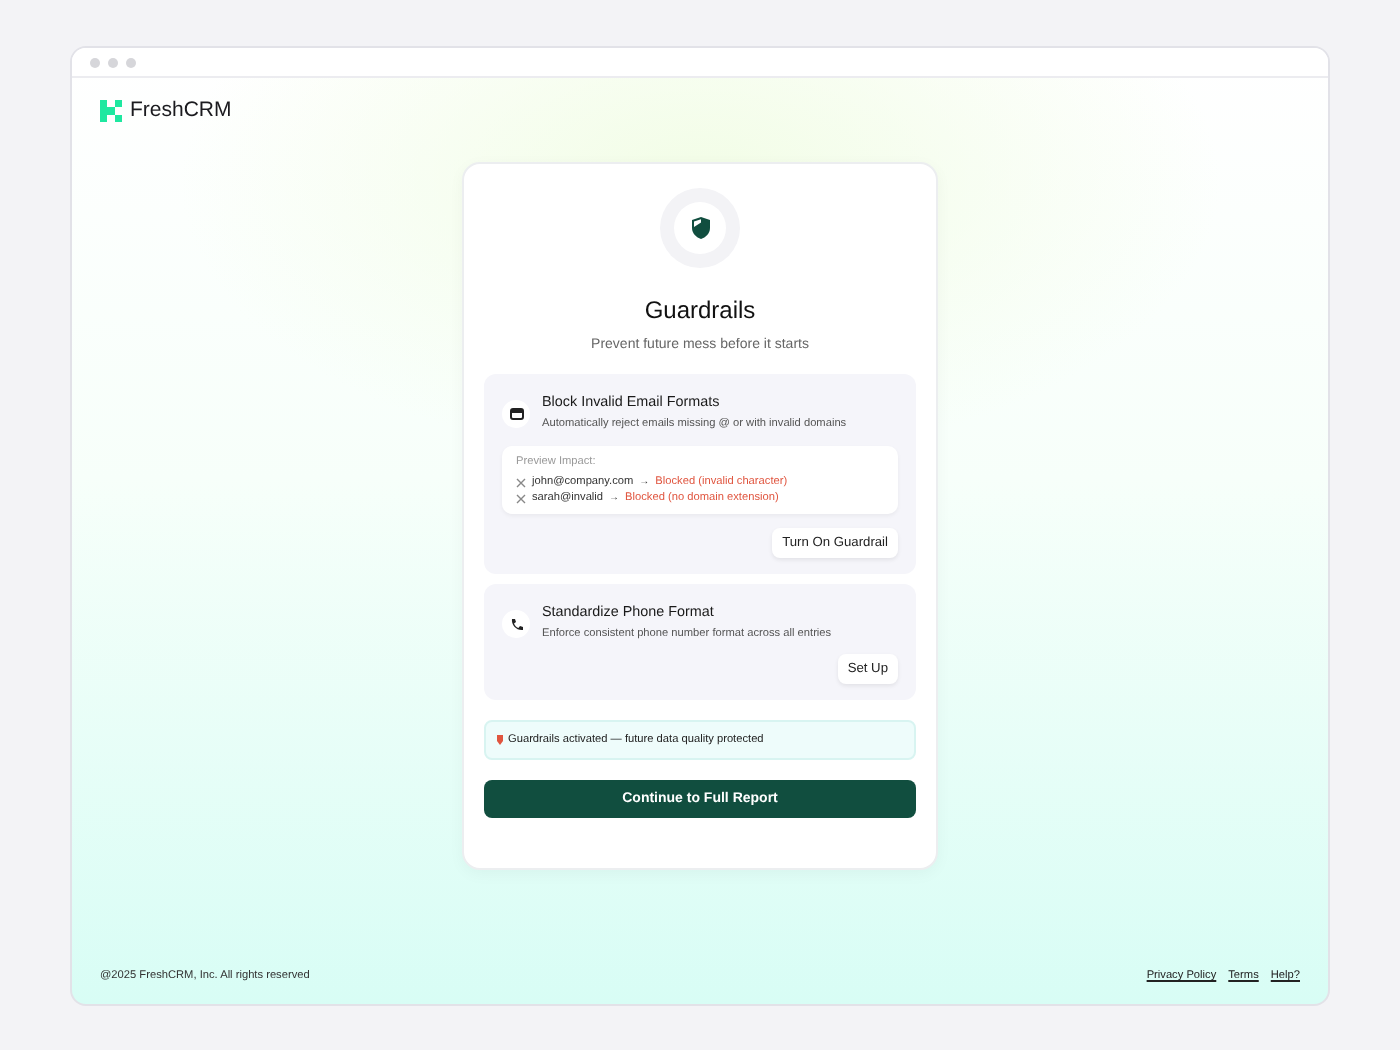  What do you see at coordinates (516, 624) in the screenshot?
I see `phone-icon` at bounding box center [516, 624].